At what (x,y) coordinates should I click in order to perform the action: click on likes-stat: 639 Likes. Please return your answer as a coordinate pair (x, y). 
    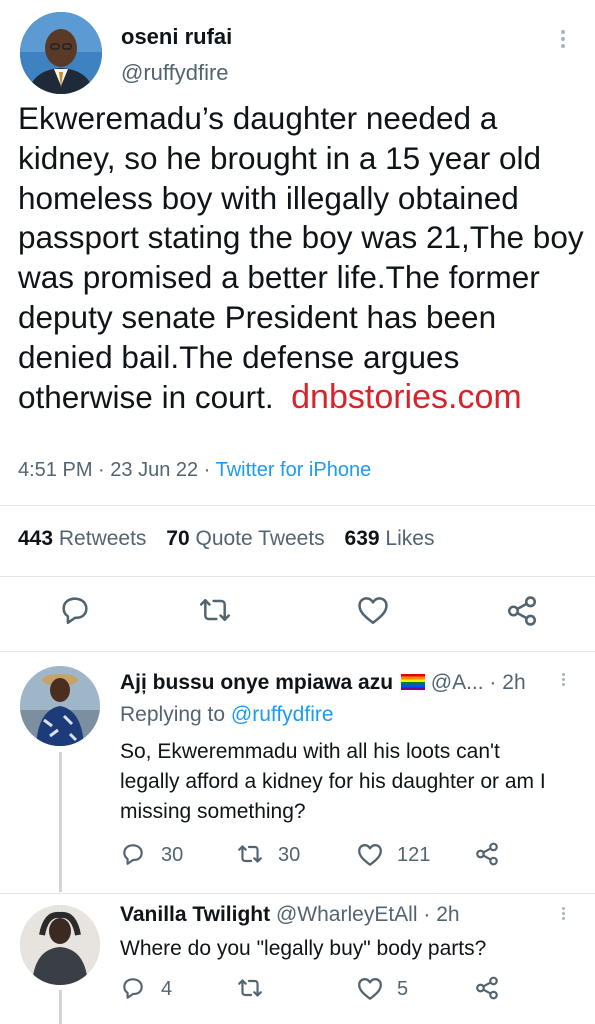
    Looking at the image, I should click on (390, 538).